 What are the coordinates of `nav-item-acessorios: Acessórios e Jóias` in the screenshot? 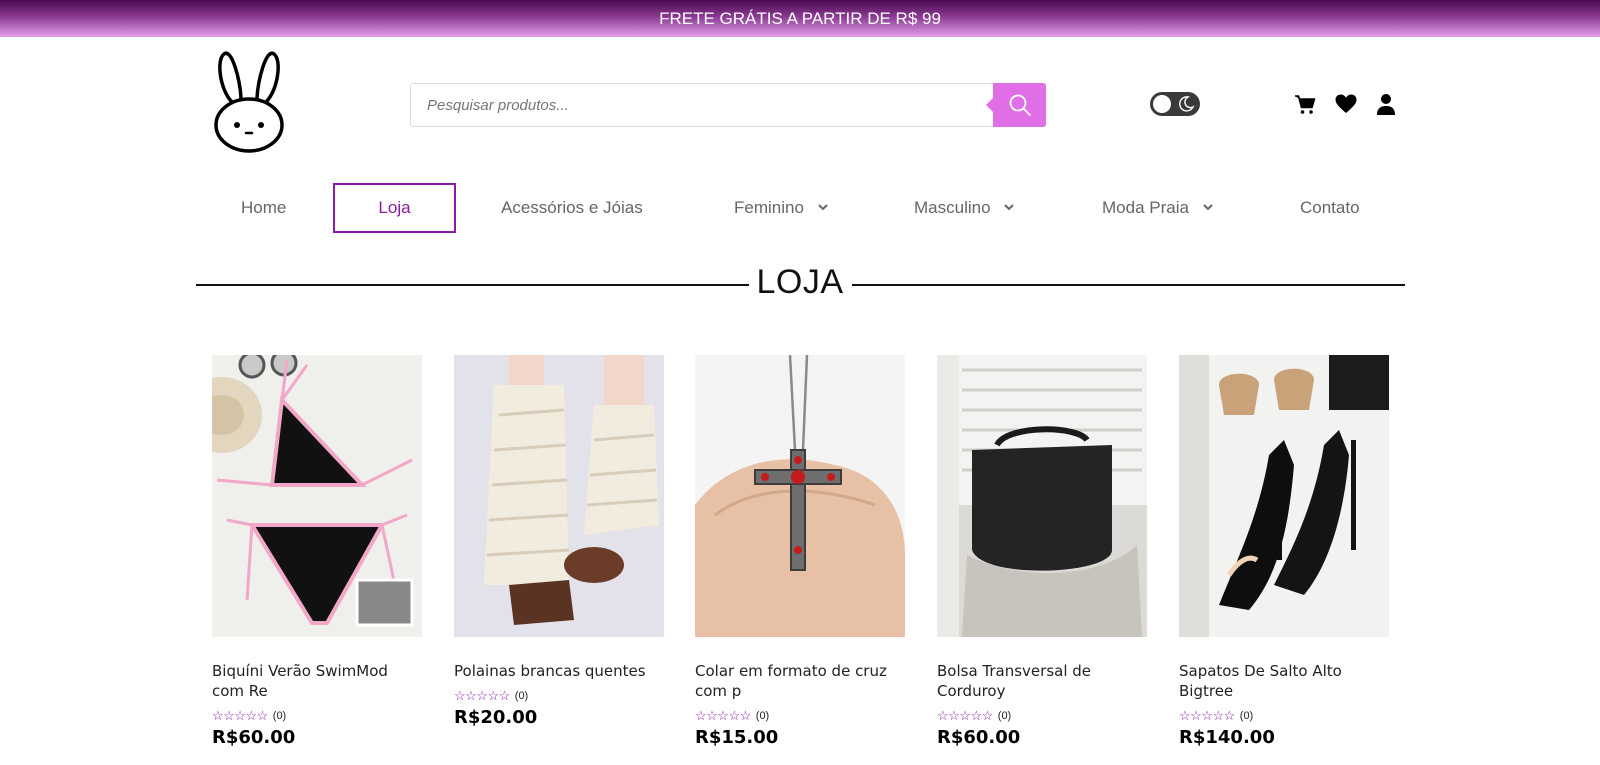 It's located at (572, 208).